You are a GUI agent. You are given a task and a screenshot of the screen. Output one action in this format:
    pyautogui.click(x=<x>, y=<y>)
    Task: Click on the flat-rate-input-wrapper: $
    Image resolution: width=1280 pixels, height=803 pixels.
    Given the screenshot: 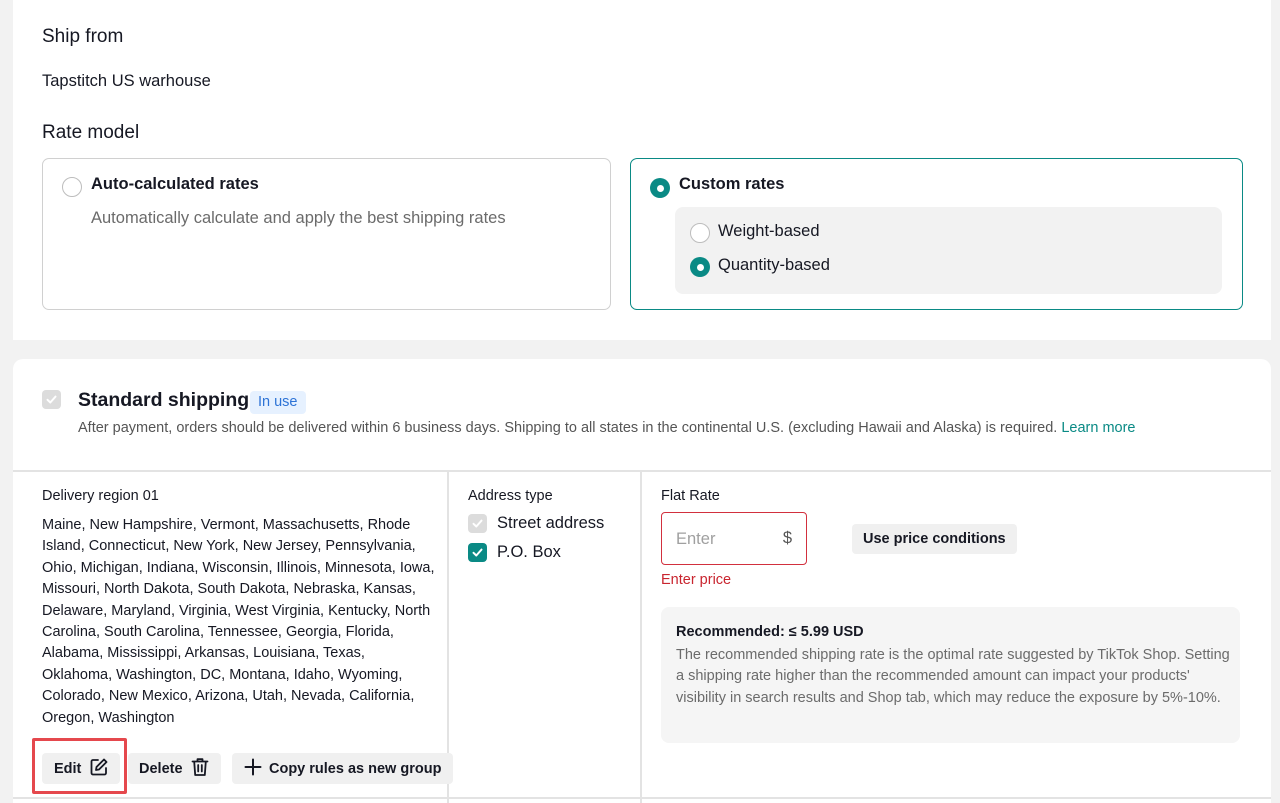 What is the action you would take?
    pyautogui.click(x=734, y=538)
    